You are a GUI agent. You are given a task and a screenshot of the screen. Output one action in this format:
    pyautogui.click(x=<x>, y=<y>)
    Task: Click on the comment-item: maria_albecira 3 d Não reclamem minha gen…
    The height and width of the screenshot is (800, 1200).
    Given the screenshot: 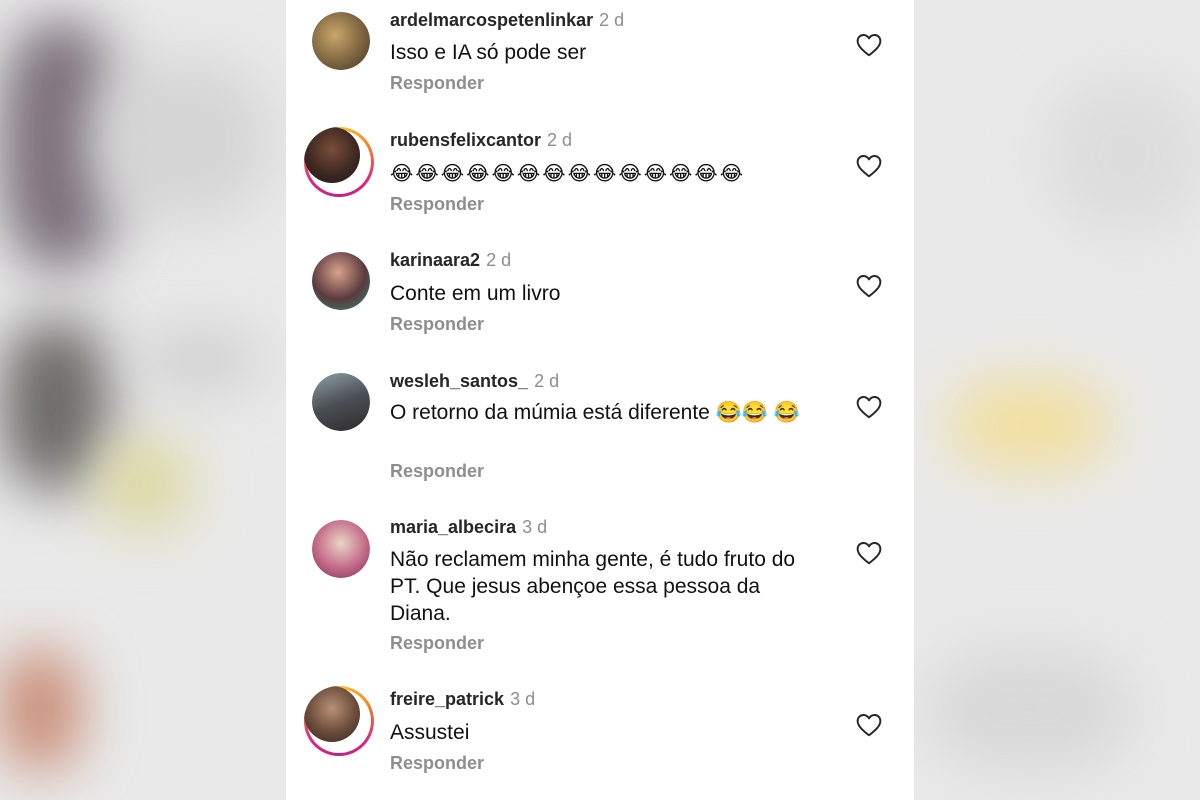 What is the action you would take?
    pyautogui.click(x=600, y=587)
    